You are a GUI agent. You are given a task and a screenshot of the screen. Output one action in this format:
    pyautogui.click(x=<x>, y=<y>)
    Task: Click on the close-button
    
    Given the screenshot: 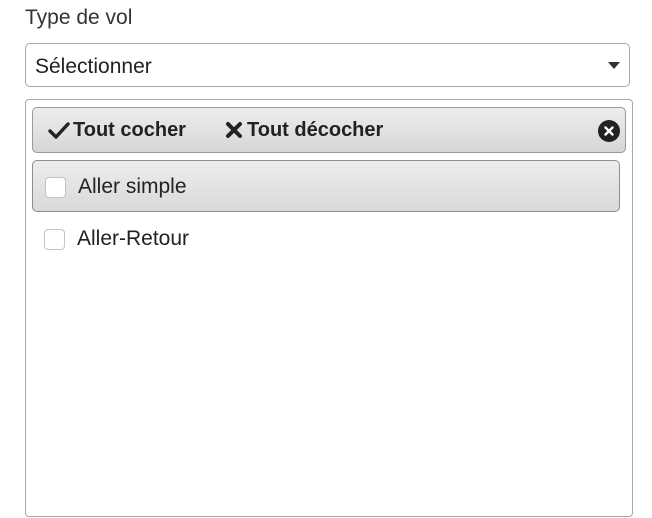 What is the action you would take?
    pyautogui.click(x=609, y=131)
    